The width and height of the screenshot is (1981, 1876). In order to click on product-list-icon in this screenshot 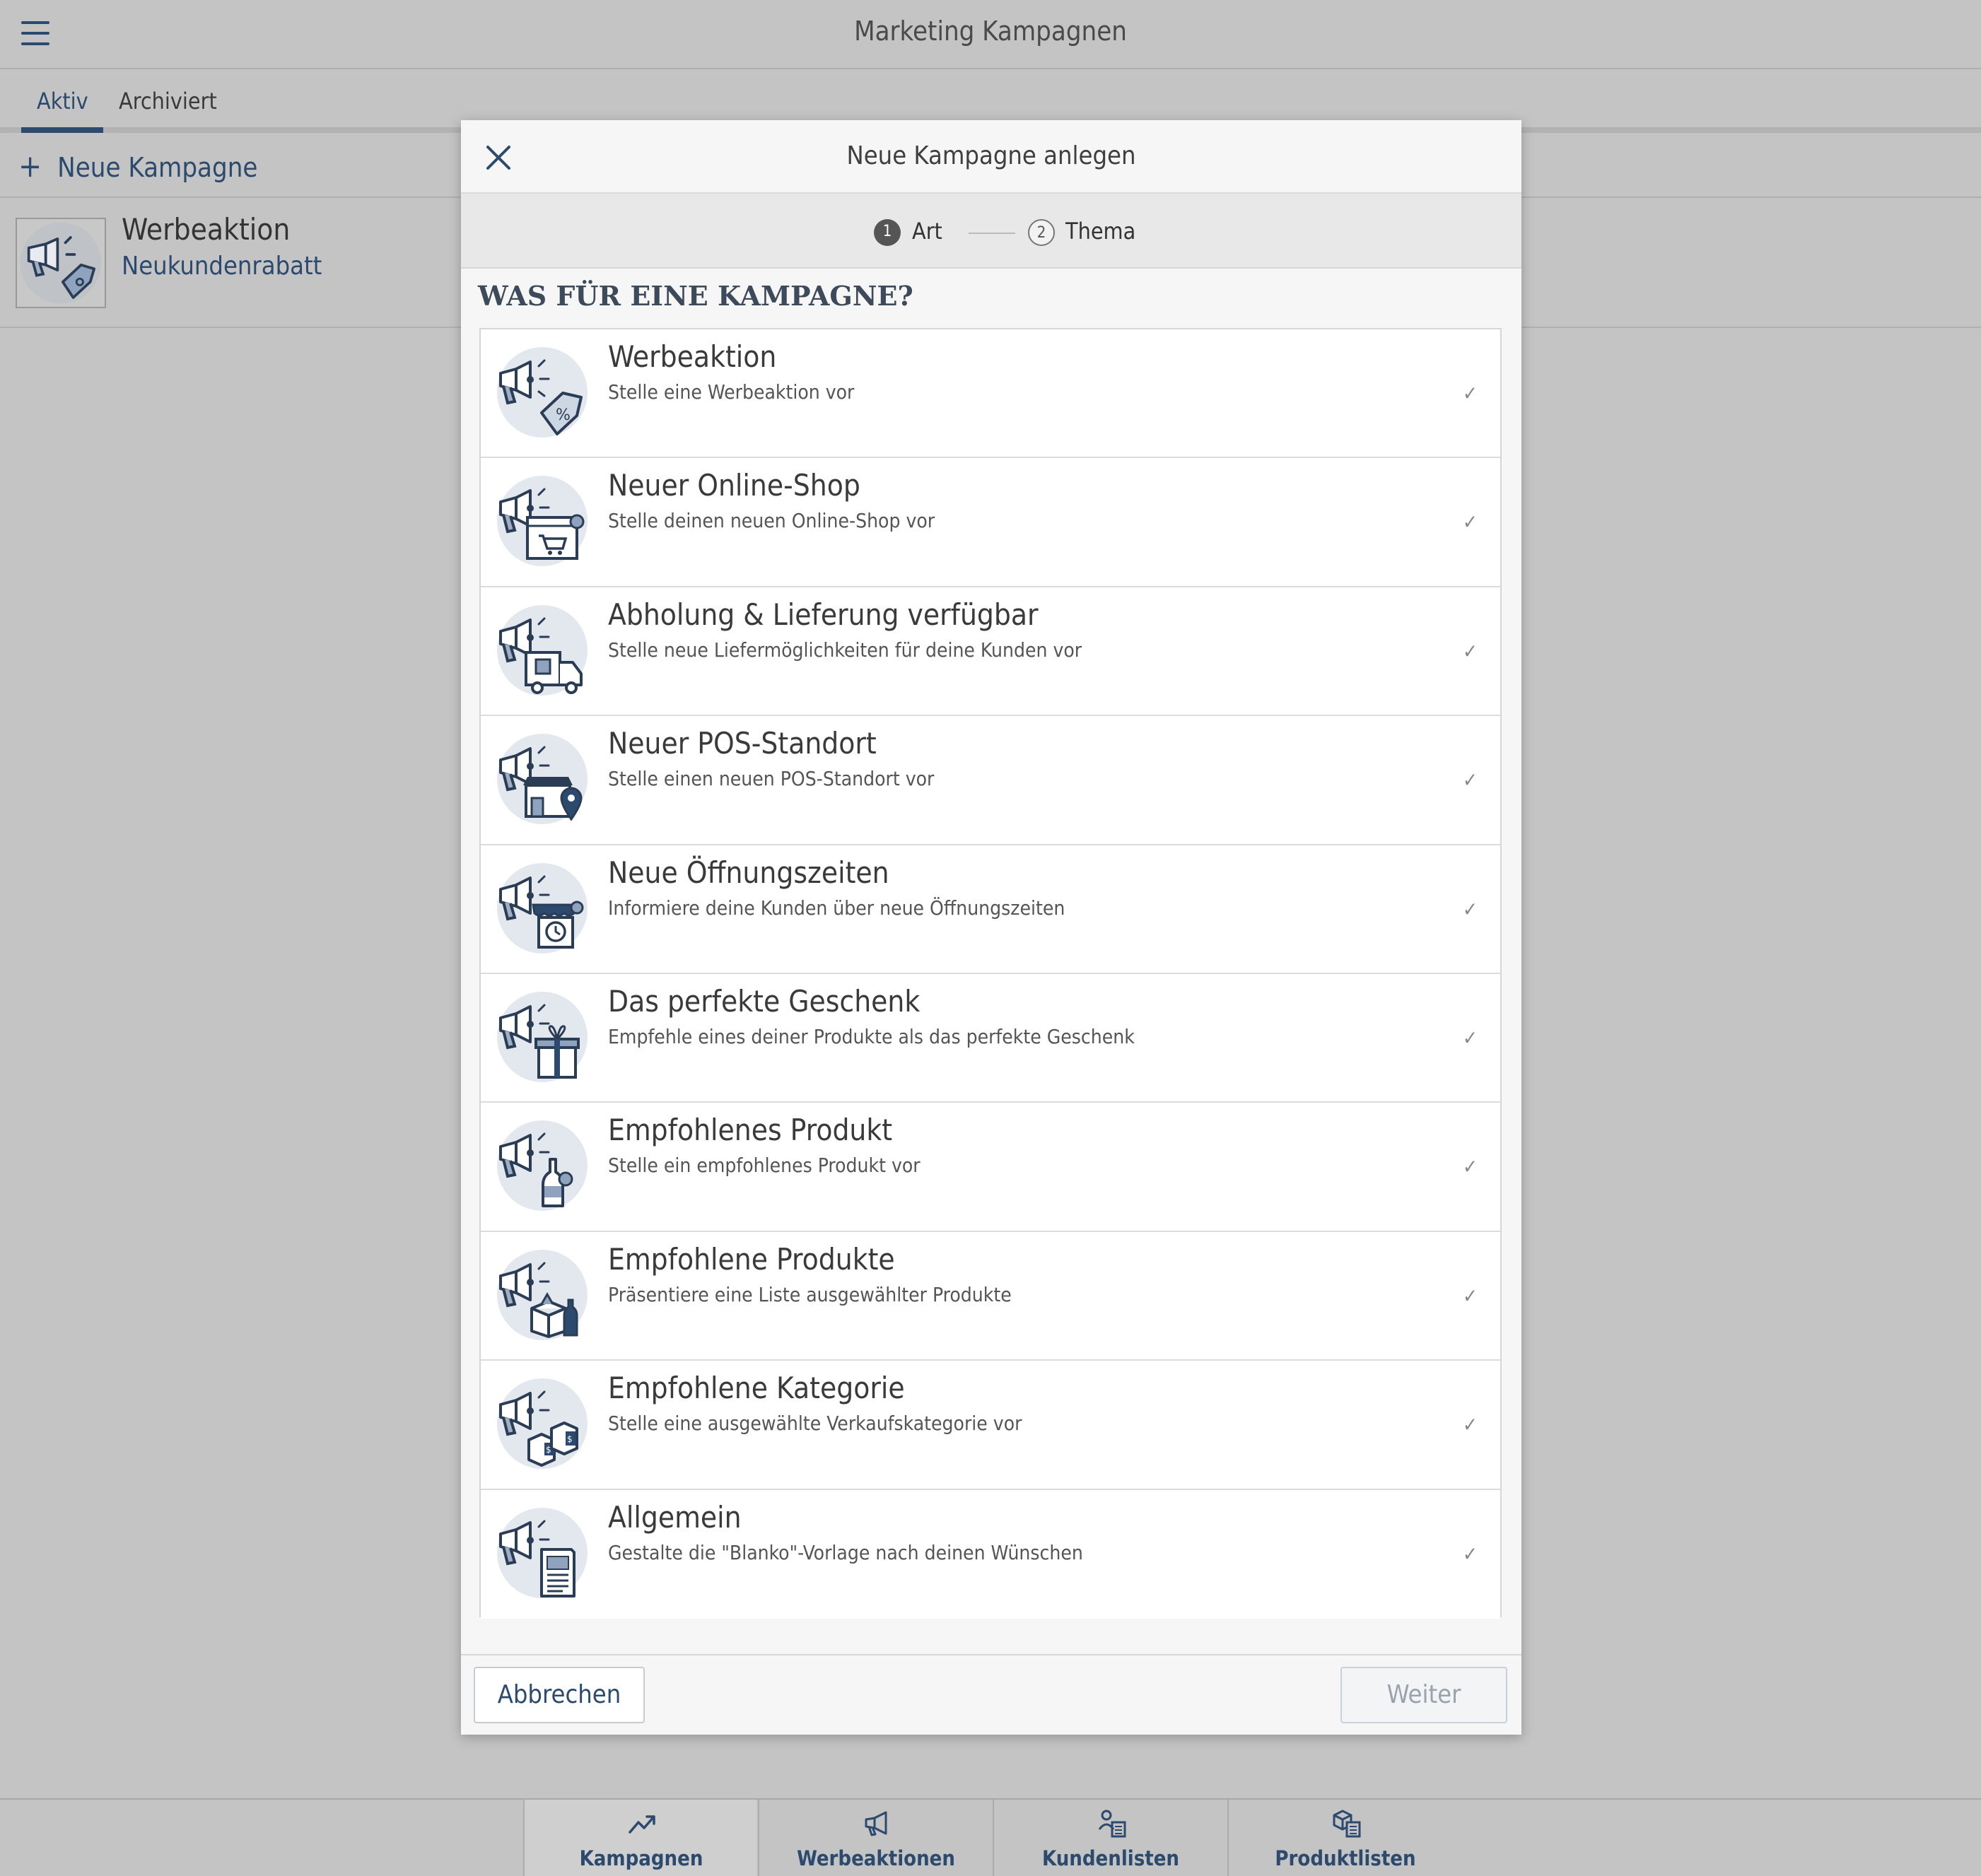, I will do `click(1347, 1824)`.